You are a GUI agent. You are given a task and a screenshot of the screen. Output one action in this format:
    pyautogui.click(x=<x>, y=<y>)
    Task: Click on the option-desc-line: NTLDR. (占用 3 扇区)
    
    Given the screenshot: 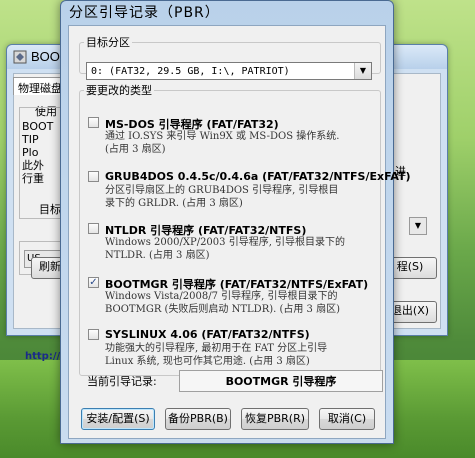 What is the action you would take?
    pyautogui.click(x=157, y=255)
    